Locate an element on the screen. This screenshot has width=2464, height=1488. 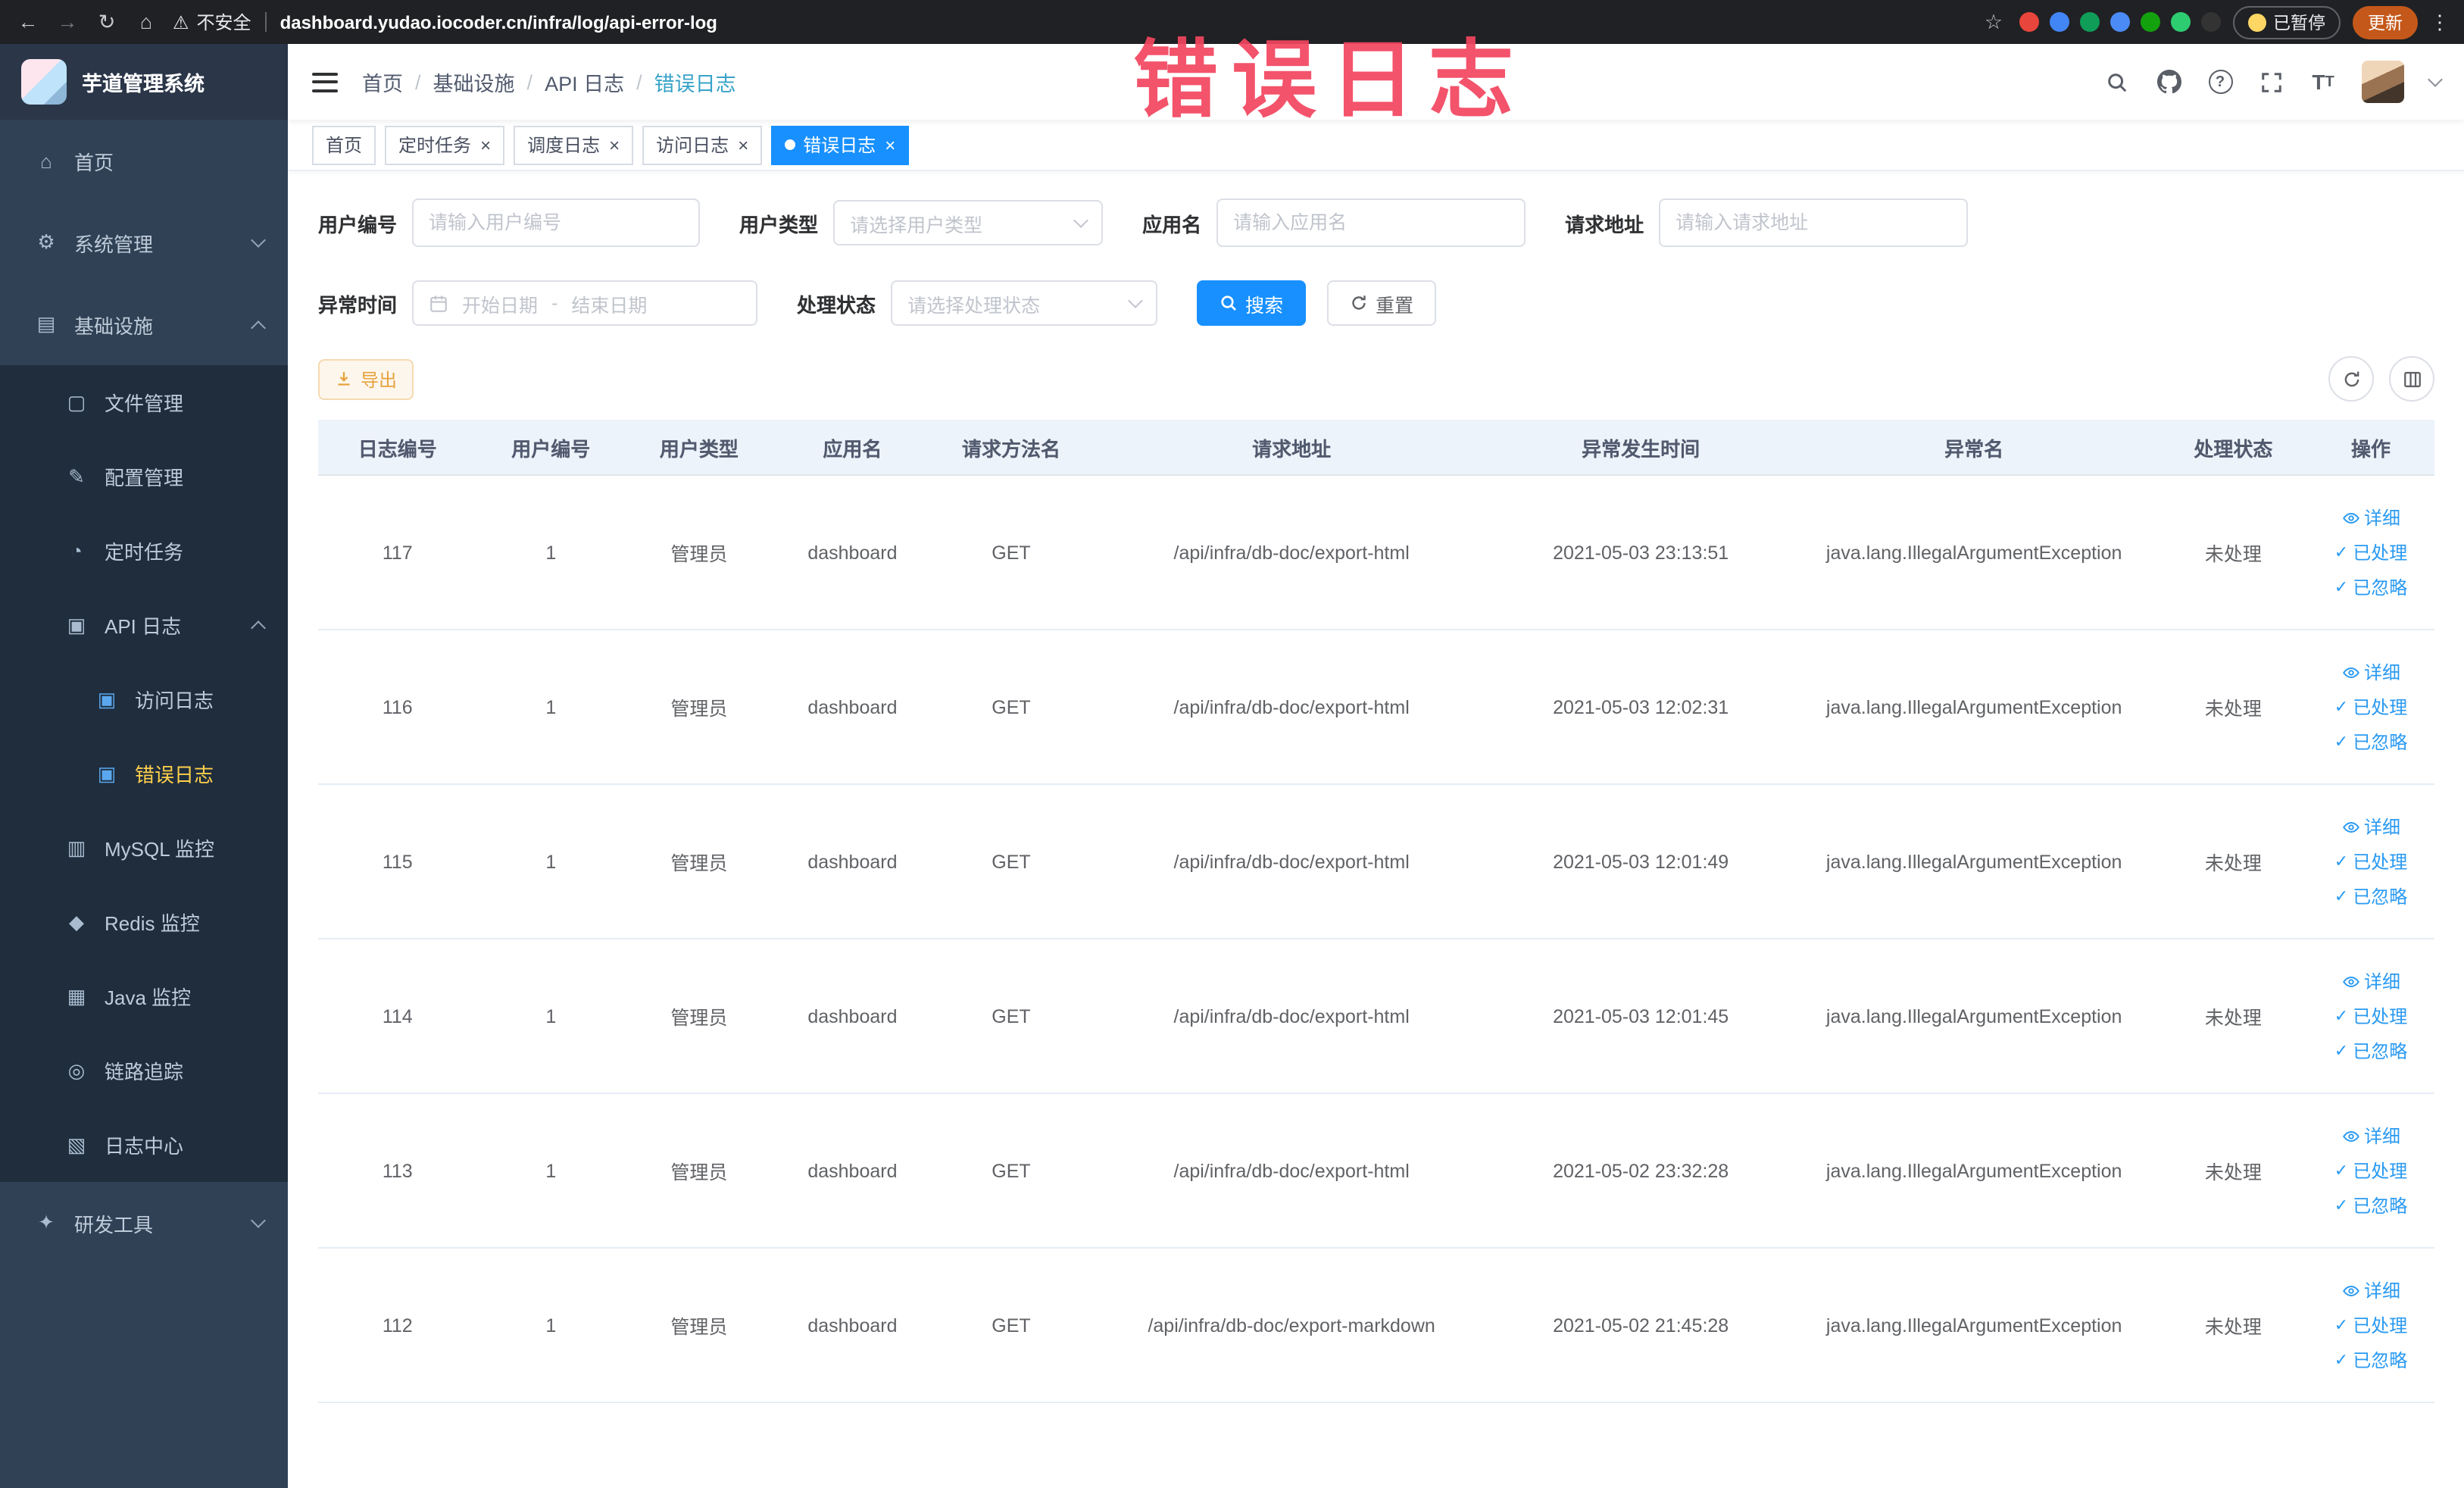
sidebar-item-system-mgmt: ⚙ 系统管理 is located at coordinates (144, 242).